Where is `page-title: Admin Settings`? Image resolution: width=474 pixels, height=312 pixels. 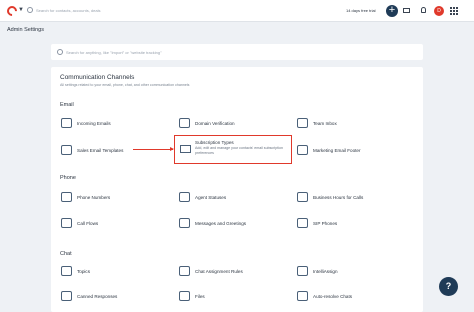
page-title: Admin Settings is located at coordinates (25, 30).